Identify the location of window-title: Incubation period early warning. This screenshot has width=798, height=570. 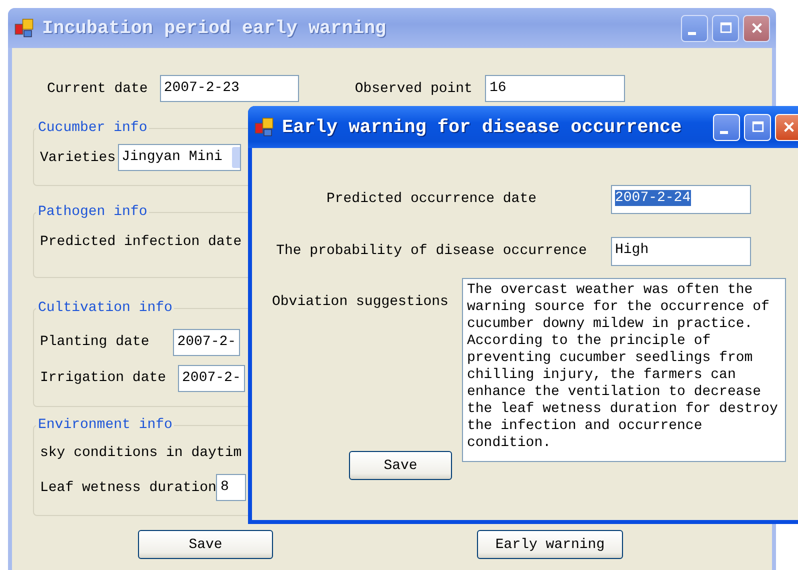
(215, 28).